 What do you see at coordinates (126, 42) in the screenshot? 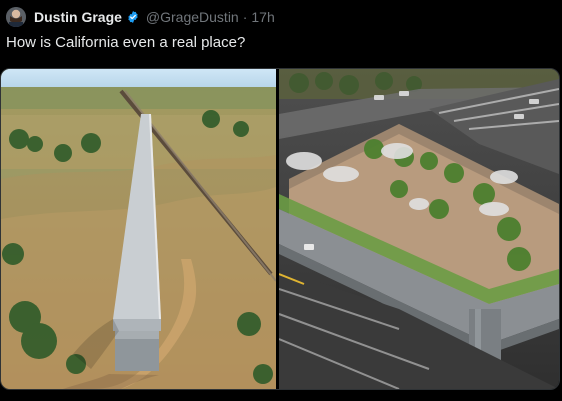
I see `tweet-text: How is California even a real place?` at bounding box center [126, 42].